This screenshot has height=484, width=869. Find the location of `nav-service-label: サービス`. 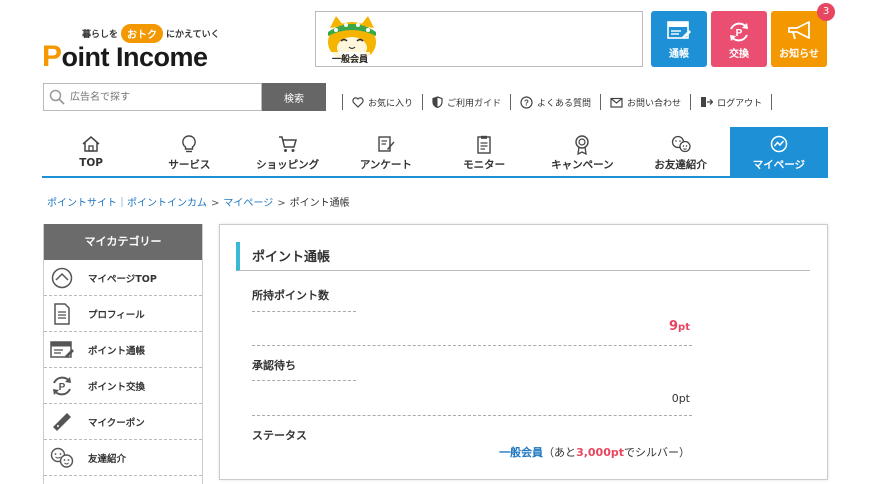

nav-service-label: サービス is located at coordinates (189, 165).